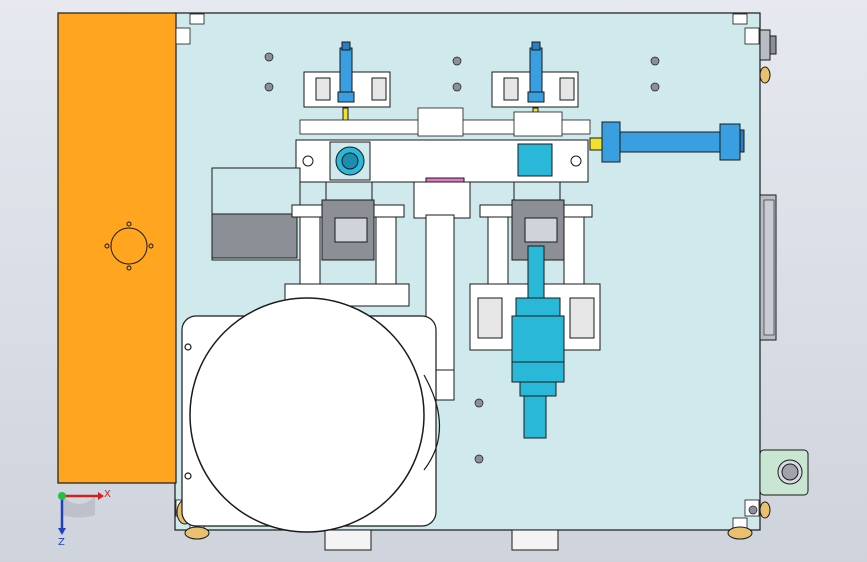  What do you see at coordinates (784, 274) in the screenshot?
I see `right-edge-parts` at bounding box center [784, 274].